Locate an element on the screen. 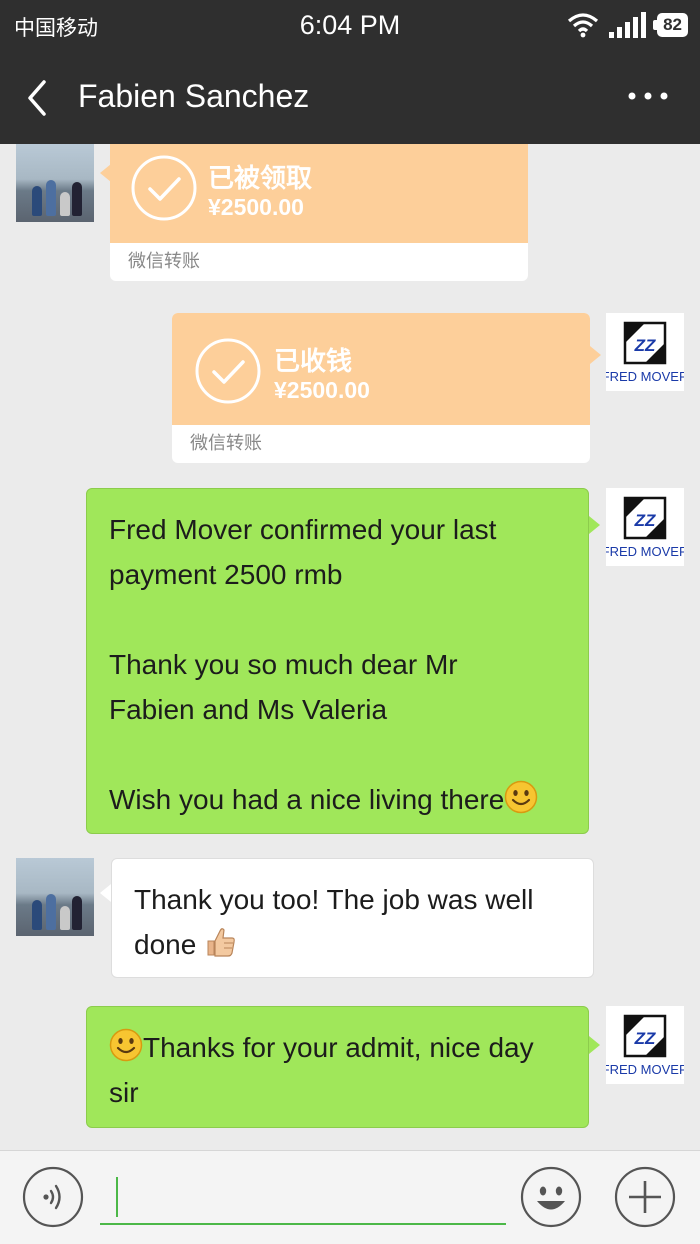  transfer-card-body: 已收钱 ¥2500.00 is located at coordinates (381, 369).